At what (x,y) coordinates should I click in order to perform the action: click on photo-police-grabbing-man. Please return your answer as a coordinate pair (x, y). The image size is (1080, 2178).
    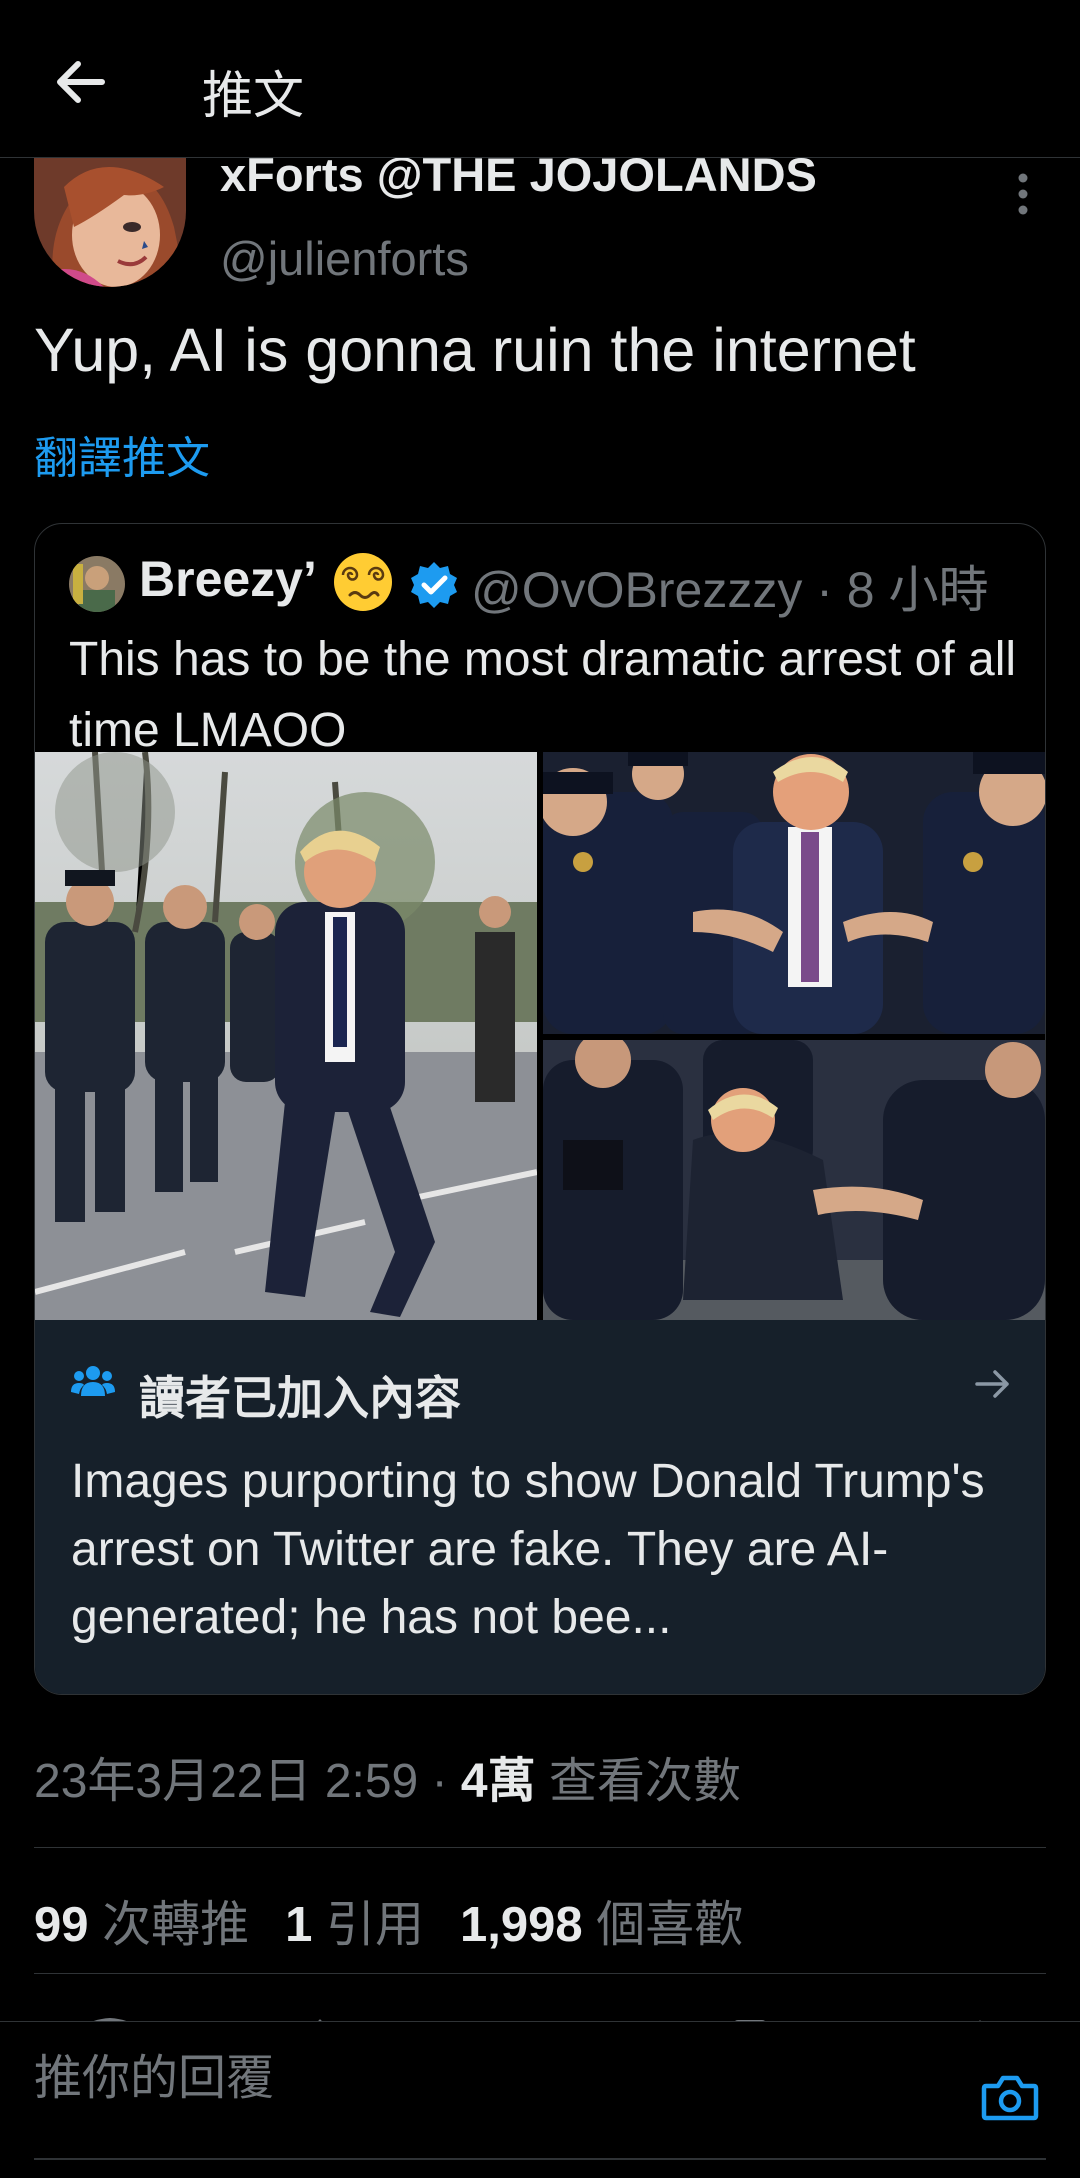
    Looking at the image, I should click on (794, 893).